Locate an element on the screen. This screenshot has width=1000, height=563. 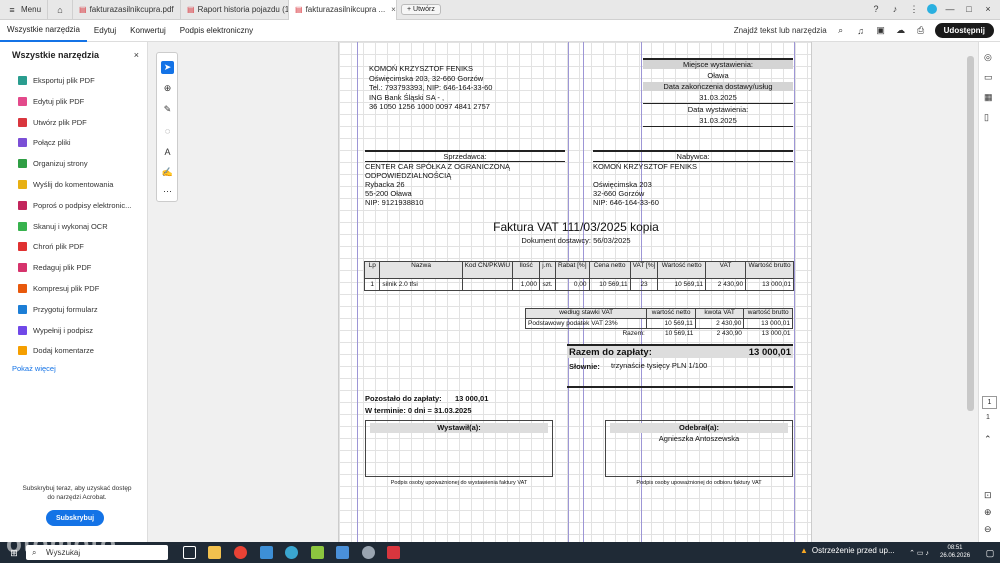
close-icon: × is located at coordinates (136, 55).